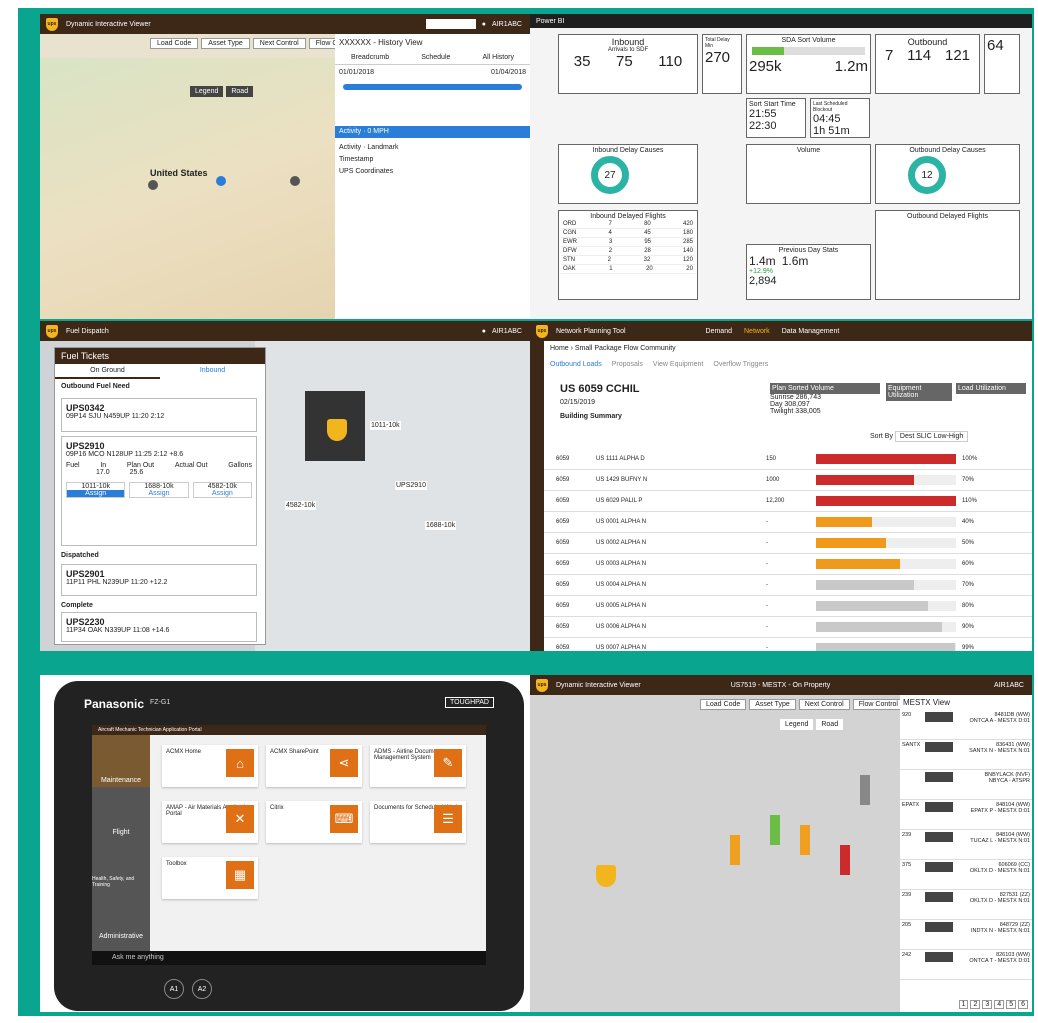 The height and width of the screenshot is (1023, 1038). What do you see at coordinates (788, 644) in the screenshot?
I see `load-row: 6059 US 0007 ALPHA N -99%` at bounding box center [788, 644].